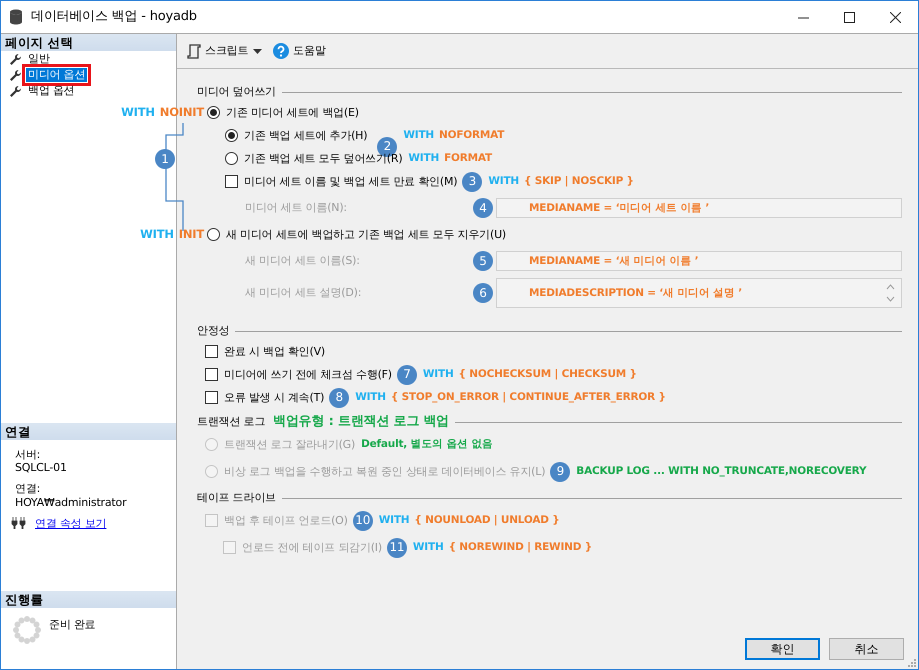 The image size is (919, 670). What do you see at coordinates (236, 92) in the screenshot?
I see `section-title: 미디어 덮어쓰기` at bounding box center [236, 92].